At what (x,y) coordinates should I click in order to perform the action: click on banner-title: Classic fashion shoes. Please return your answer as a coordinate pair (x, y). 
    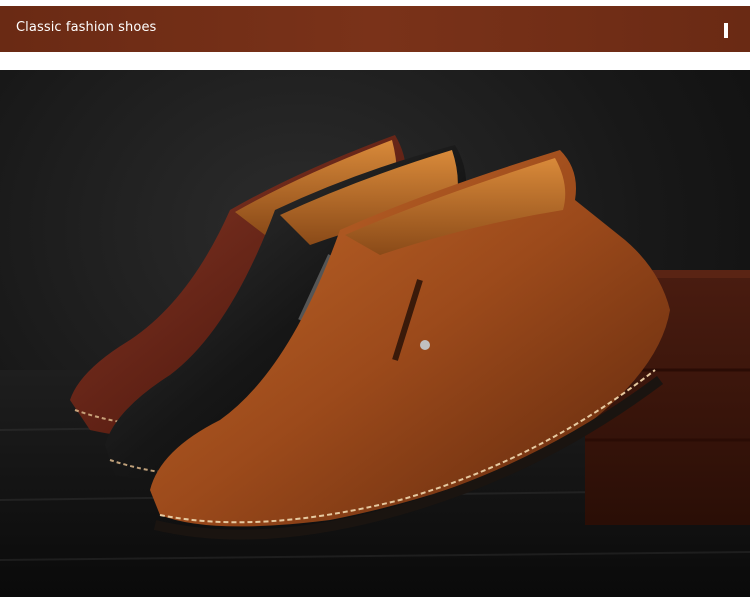
    Looking at the image, I should click on (86, 27).